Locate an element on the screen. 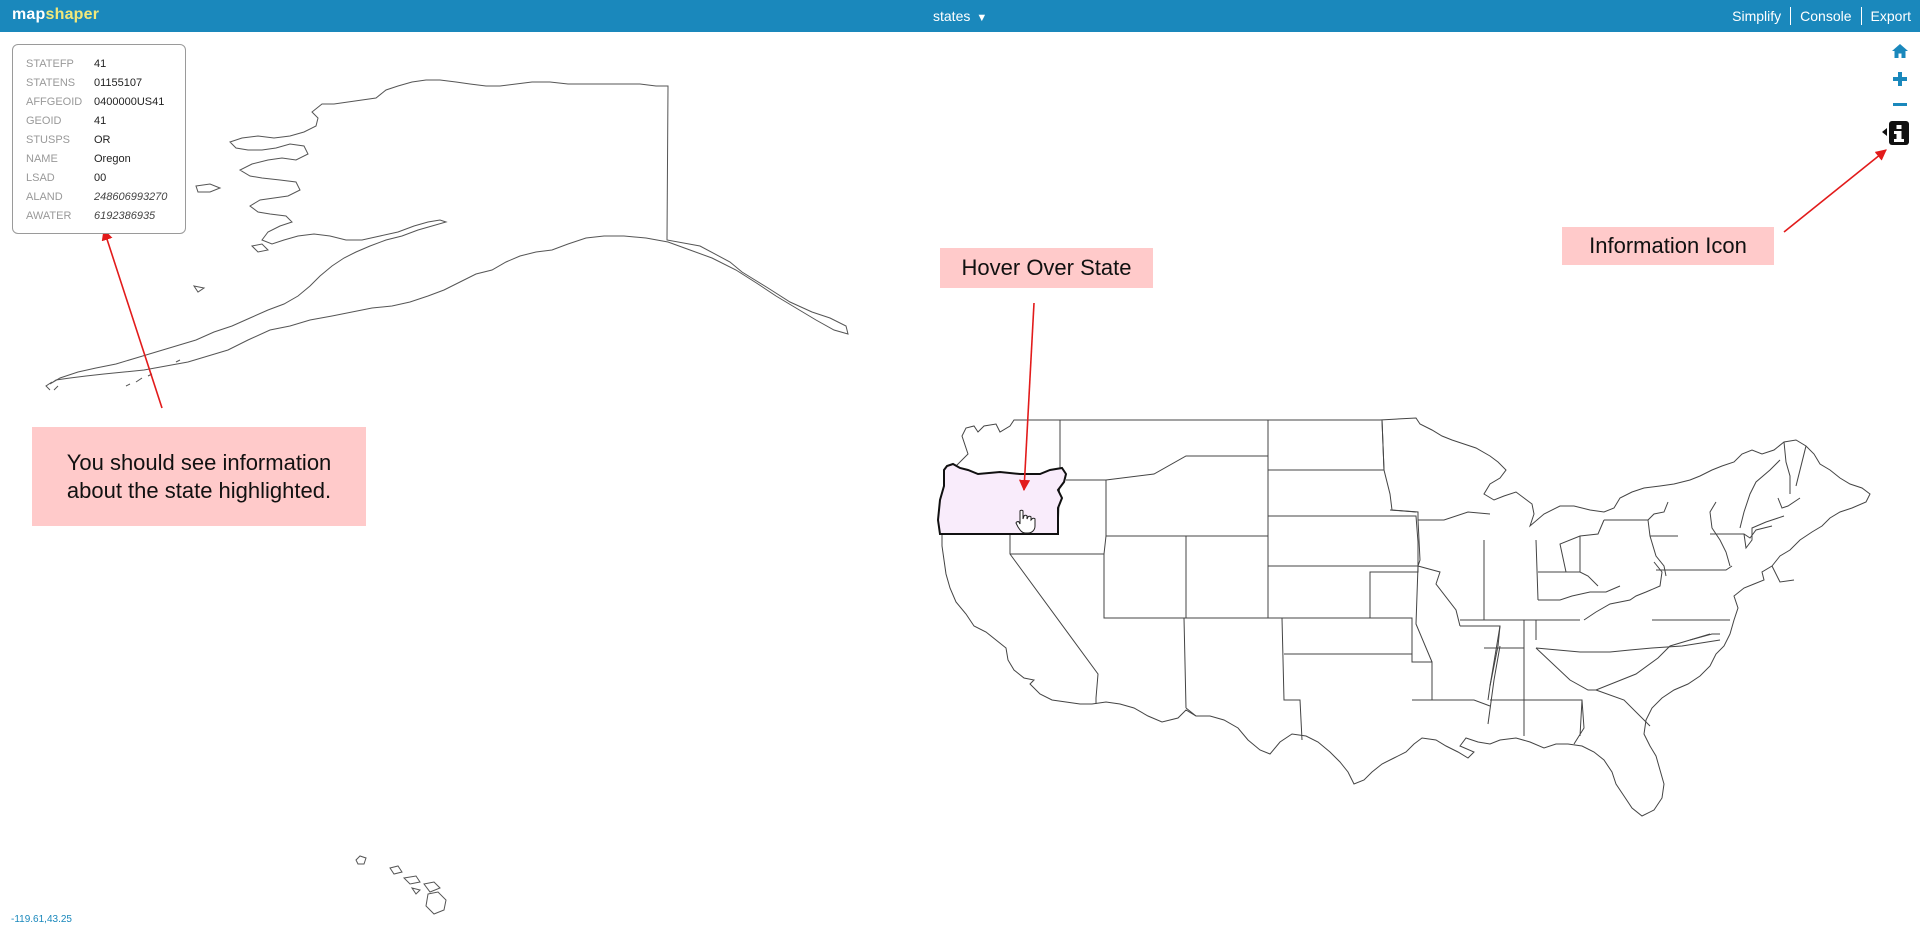  oregon-highlight is located at coordinates (1002, 498).